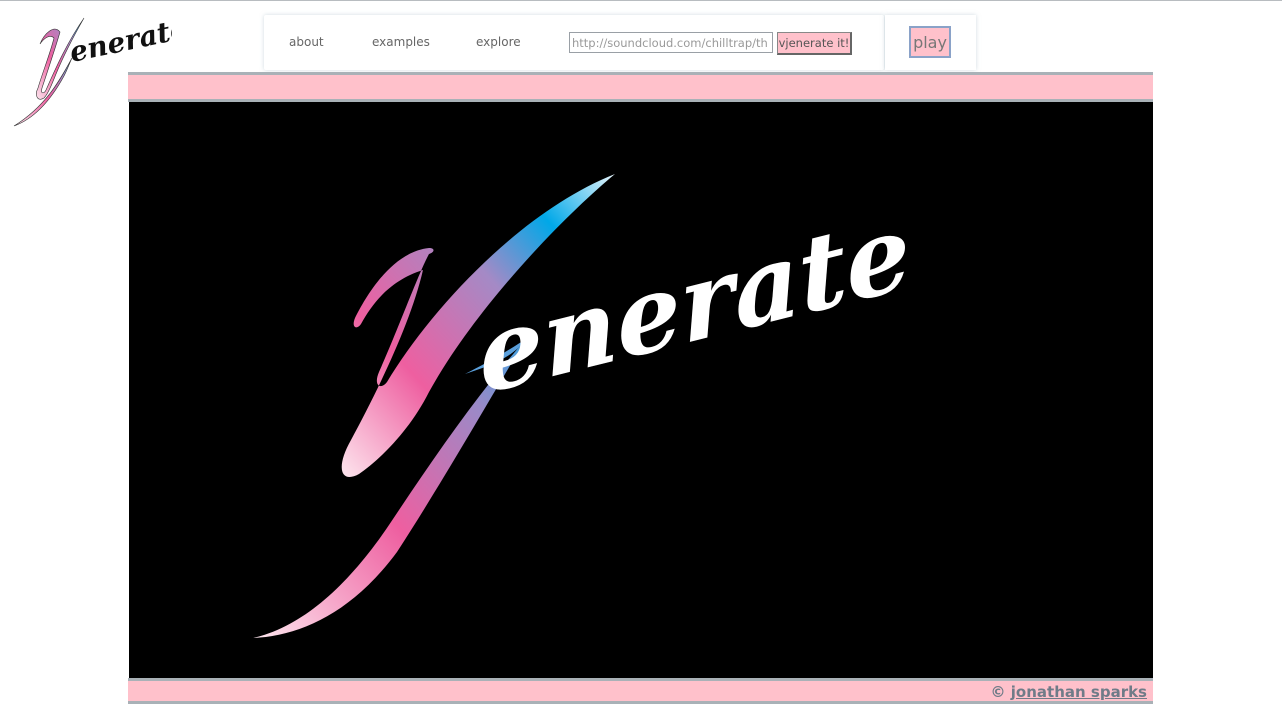  What do you see at coordinates (814, 43) in the screenshot?
I see `vjenerate-button: vjenerate it!` at bounding box center [814, 43].